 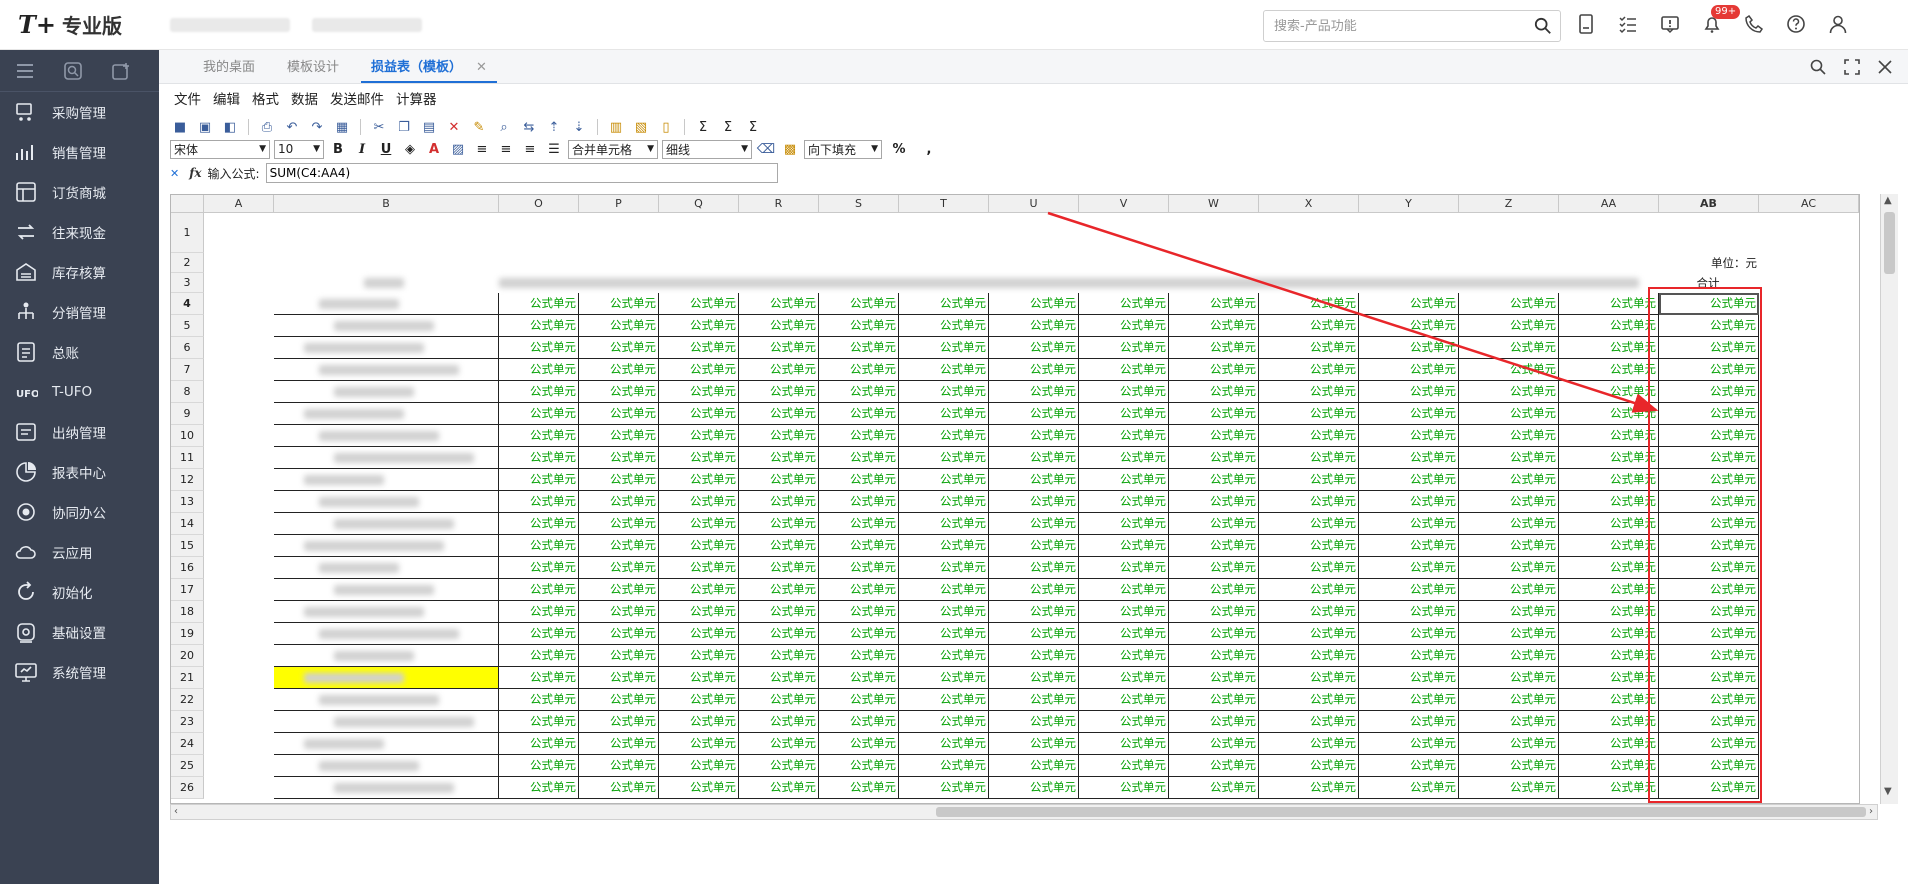 I want to click on sidebar-item: 出纳管理, so click(x=79, y=432).